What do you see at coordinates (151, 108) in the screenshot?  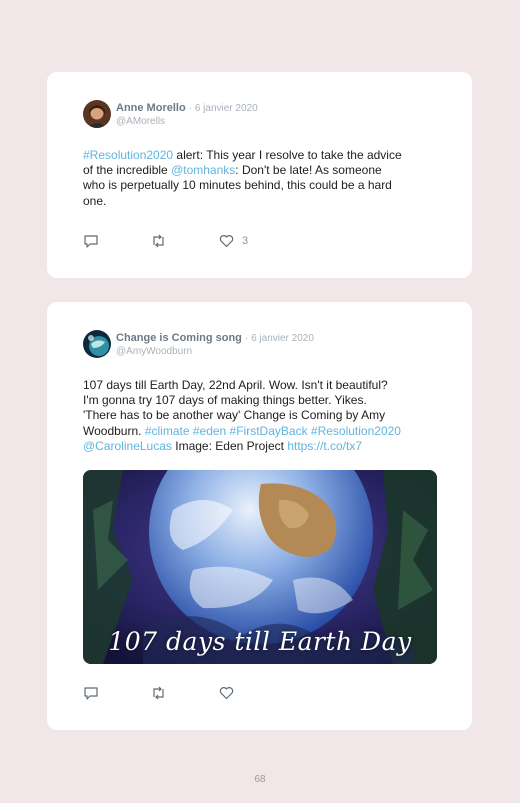 I see `author-name: Anne Morello` at bounding box center [151, 108].